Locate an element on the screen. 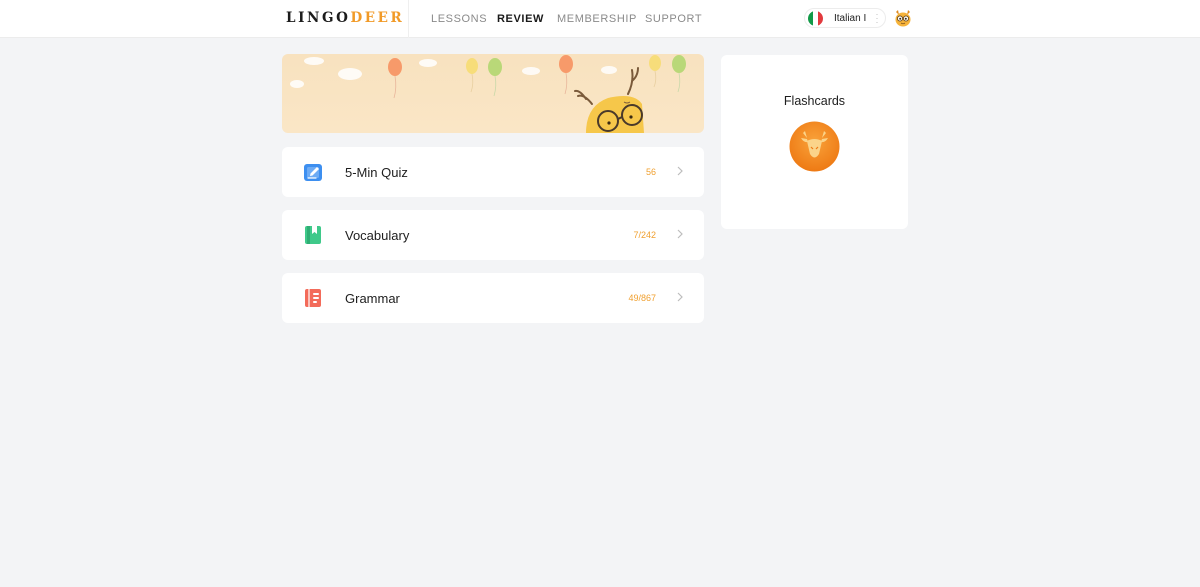  vocabulary-row: Vocabulary 7/242 is located at coordinates (493, 235).